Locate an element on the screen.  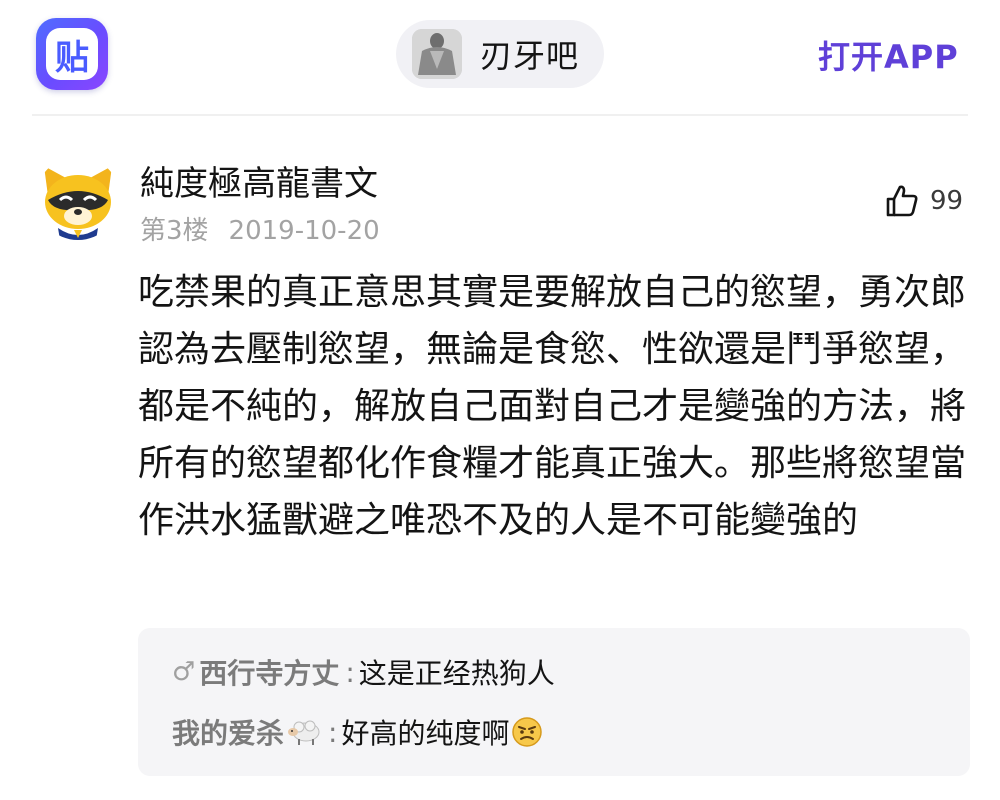
raccoon-avatar-icon is located at coordinates (78, 198).